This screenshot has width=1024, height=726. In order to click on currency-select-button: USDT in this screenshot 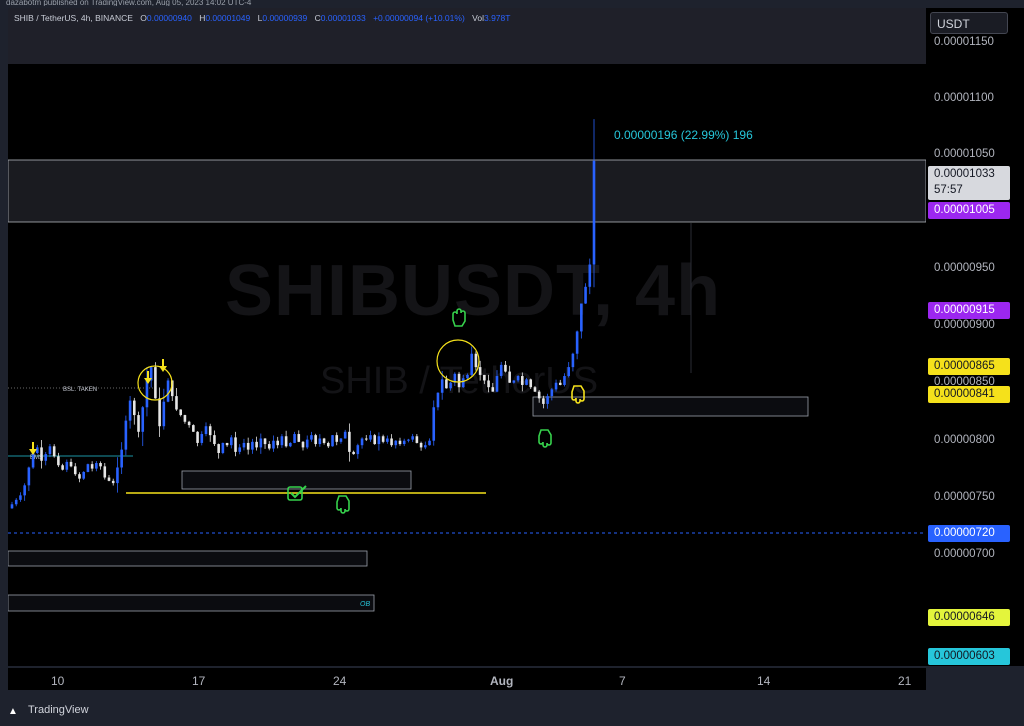, I will do `click(969, 23)`.